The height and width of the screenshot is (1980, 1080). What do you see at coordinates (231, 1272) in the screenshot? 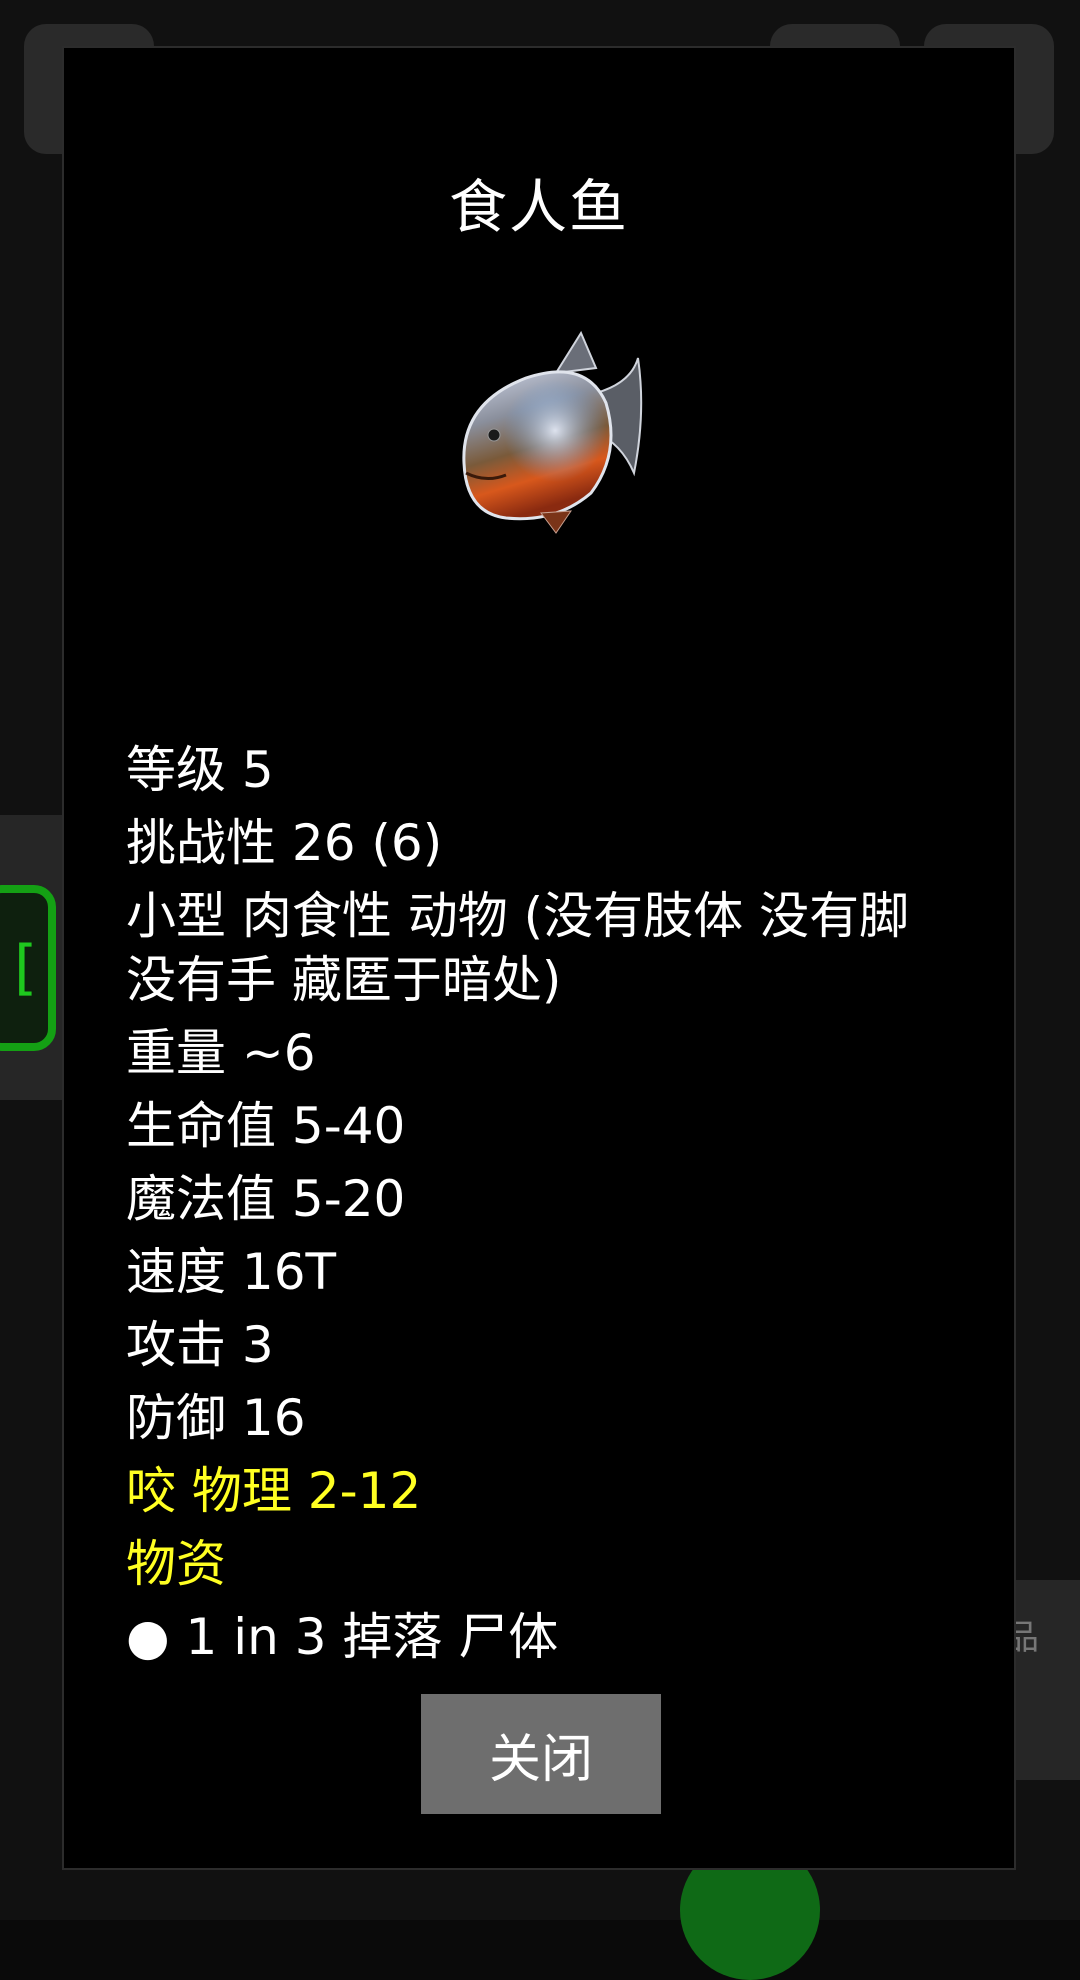
I see `stat-speed: 速度 16T` at bounding box center [231, 1272].